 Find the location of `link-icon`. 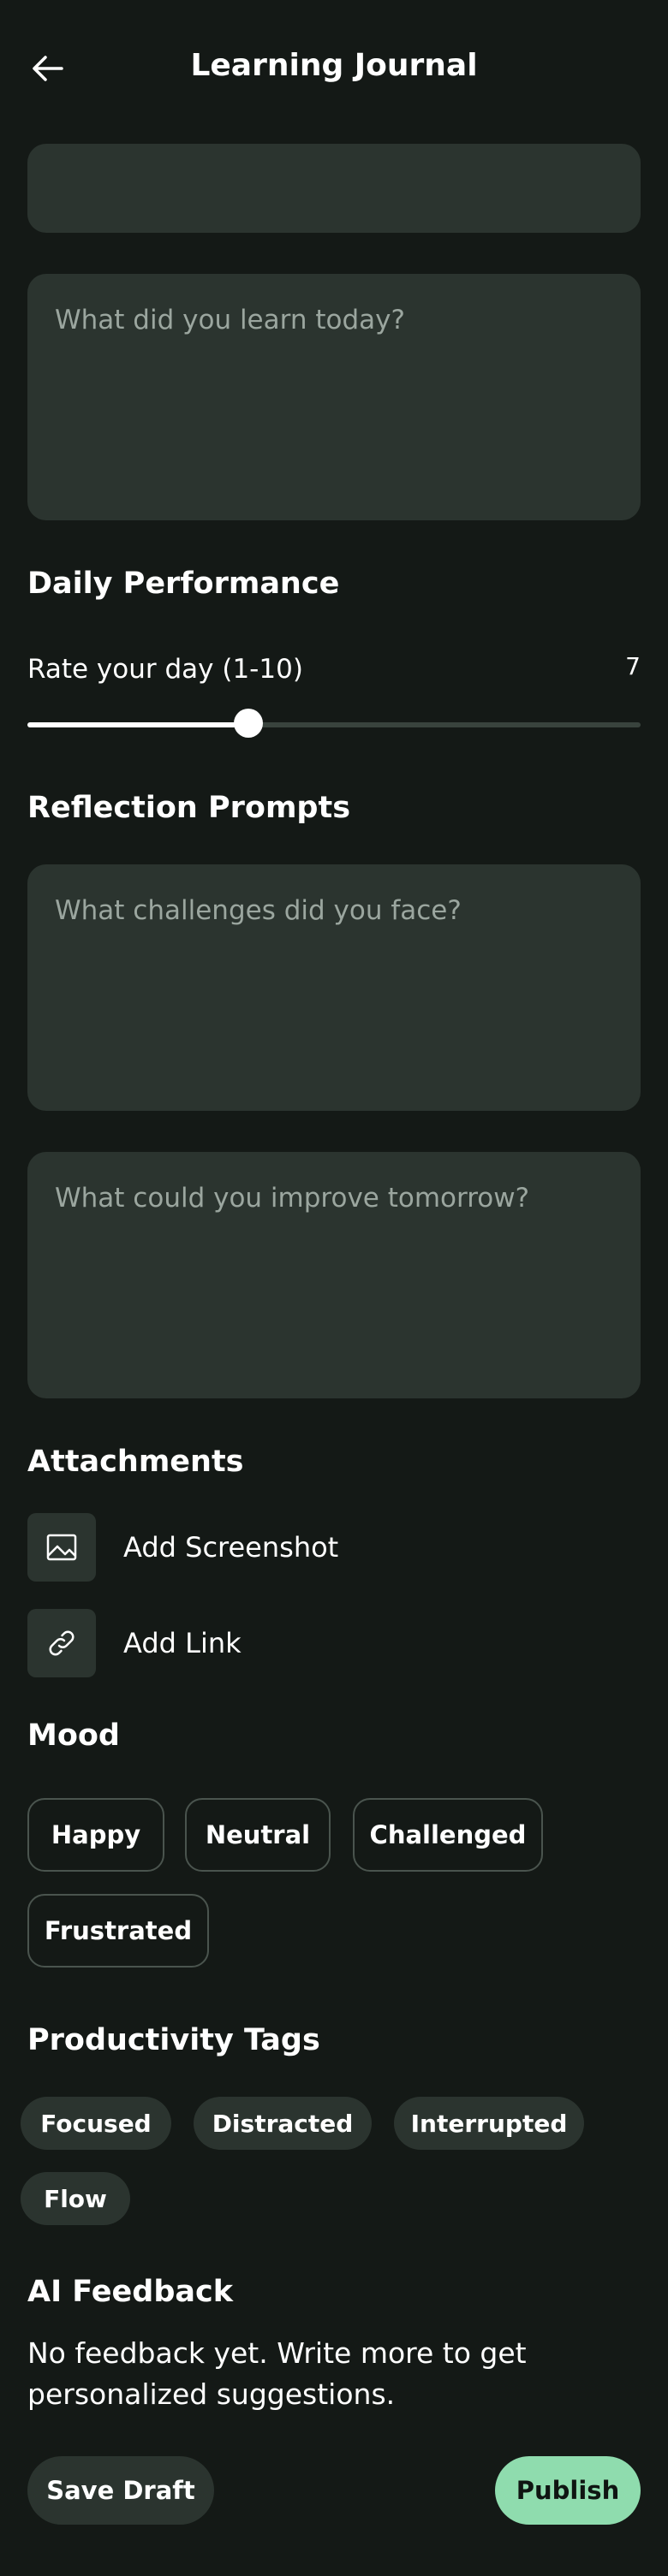

link-icon is located at coordinates (62, 1643).